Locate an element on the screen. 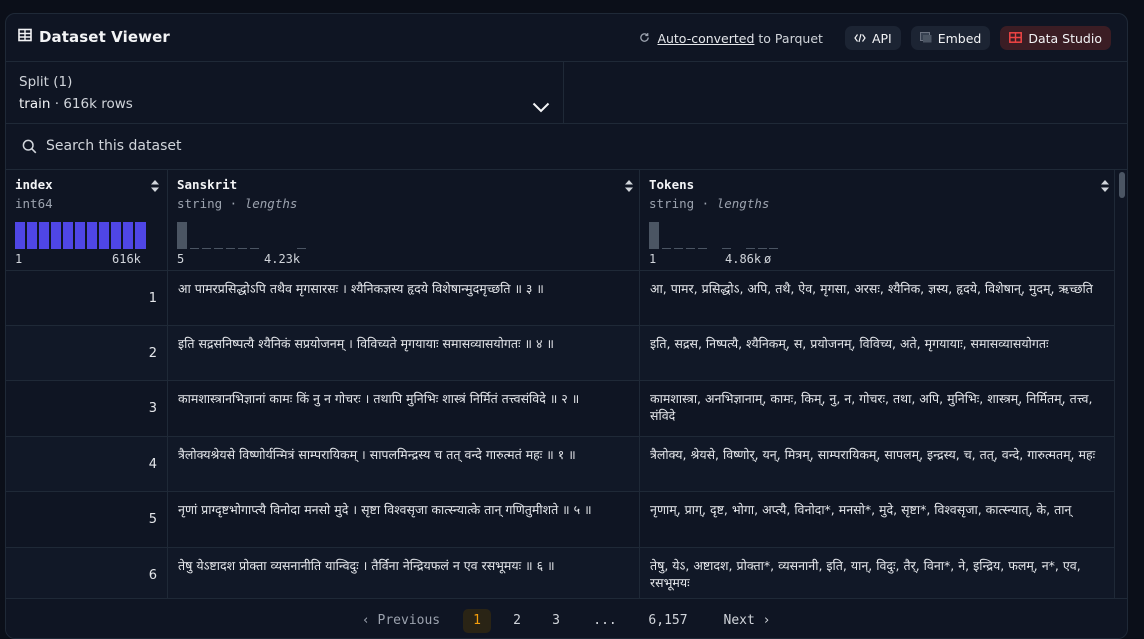  chevron-down-icon is located at coordinates (541, 107).